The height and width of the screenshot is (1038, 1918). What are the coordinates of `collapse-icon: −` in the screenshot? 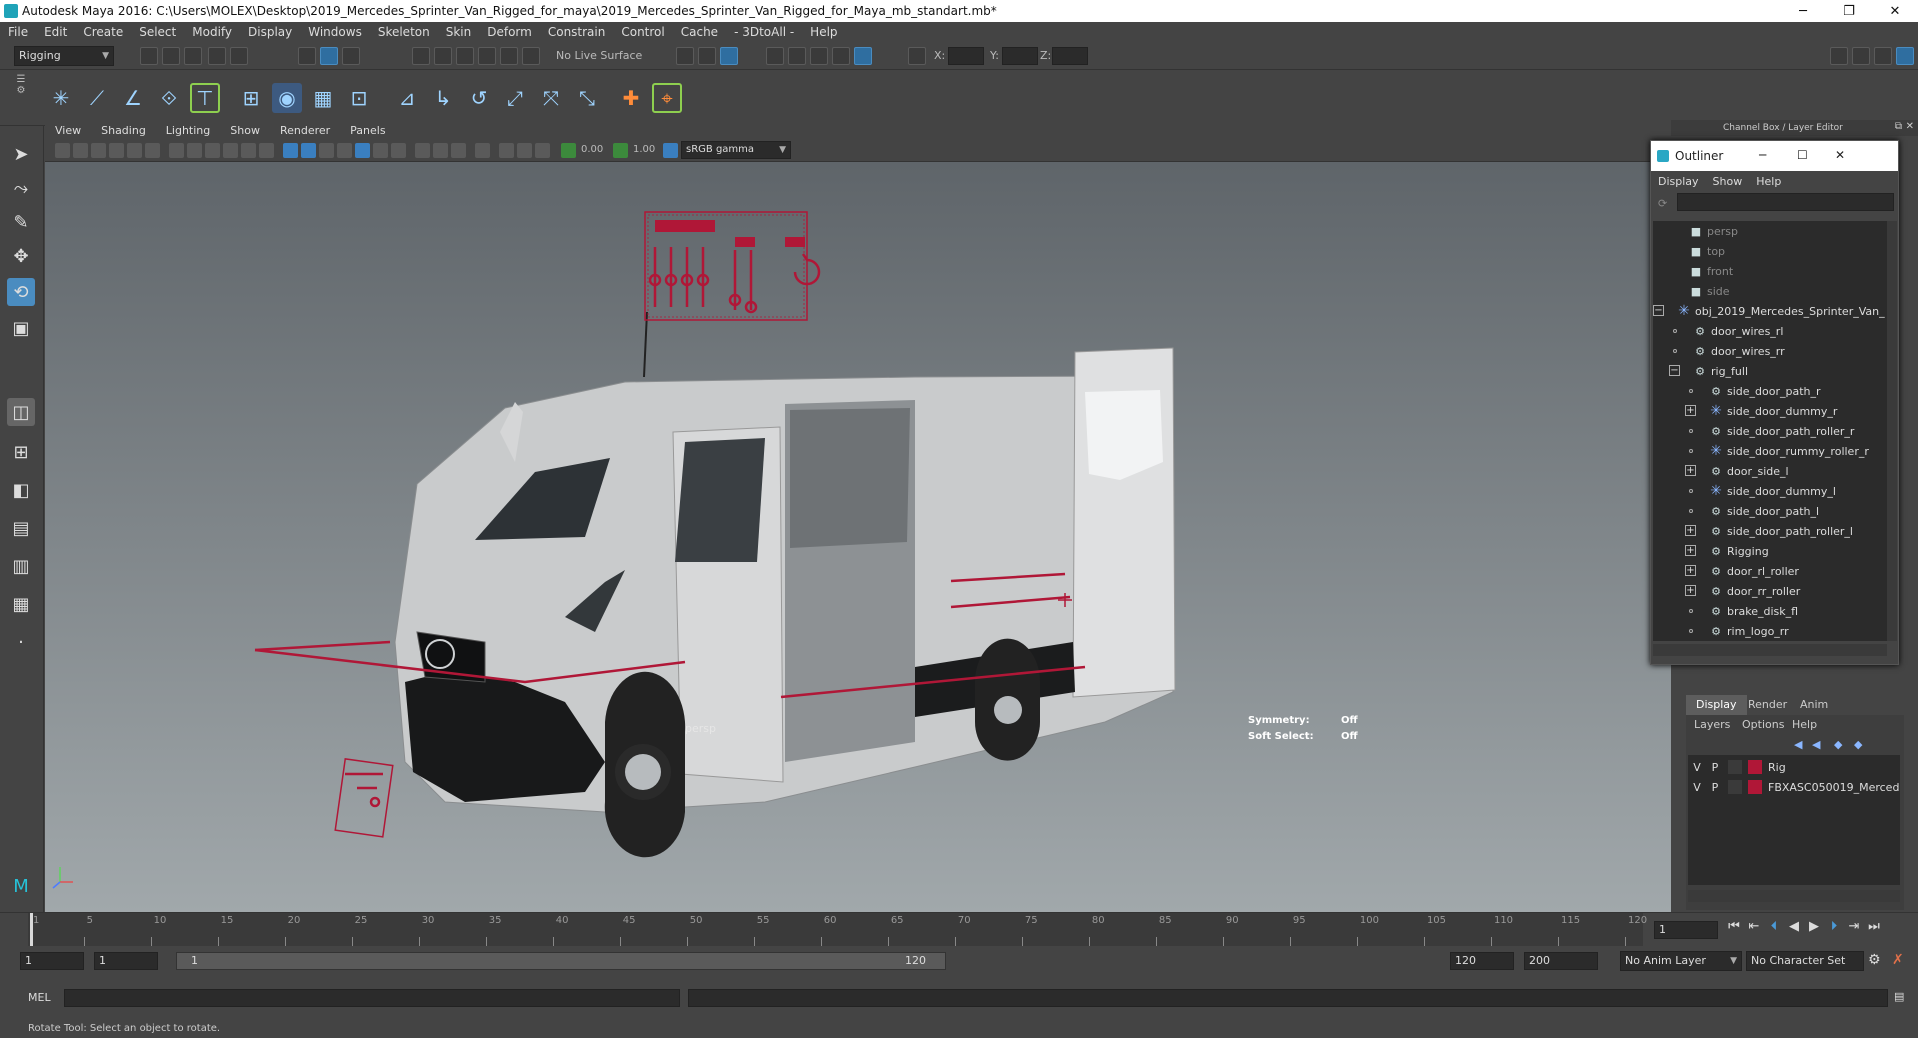 It's located at (1674, 370).